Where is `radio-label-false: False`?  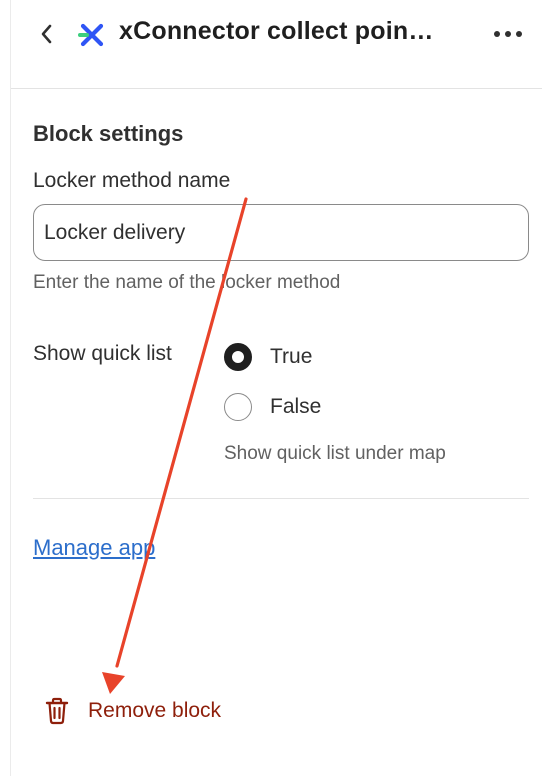
radio-label-false: False is located at coordinates (296, 406).